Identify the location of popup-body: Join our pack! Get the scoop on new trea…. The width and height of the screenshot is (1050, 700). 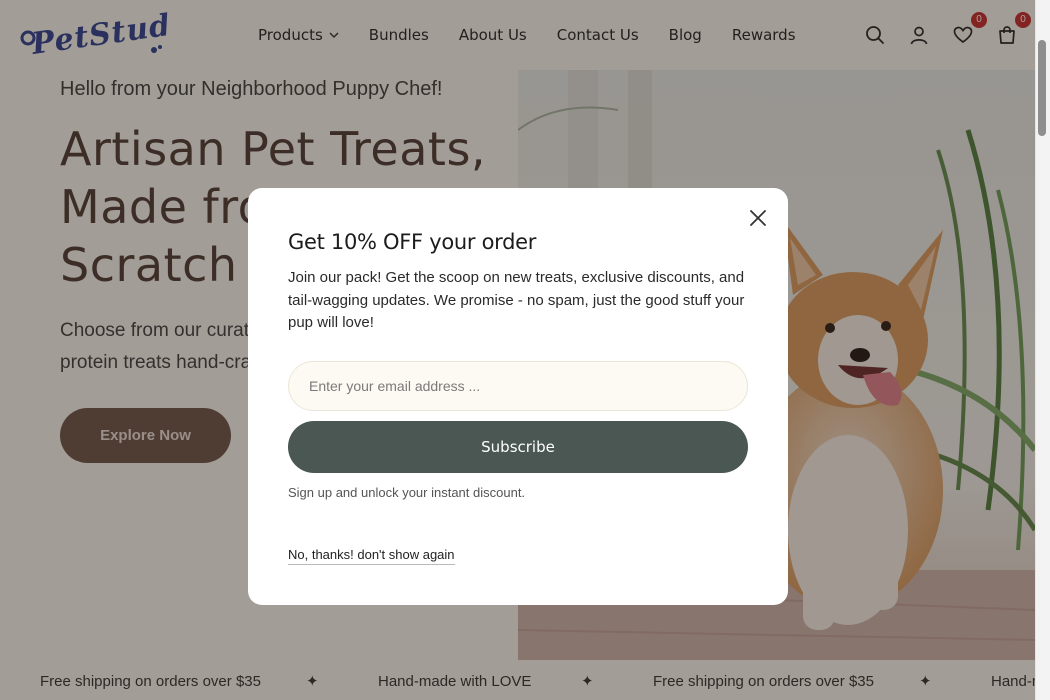
(516, 300).